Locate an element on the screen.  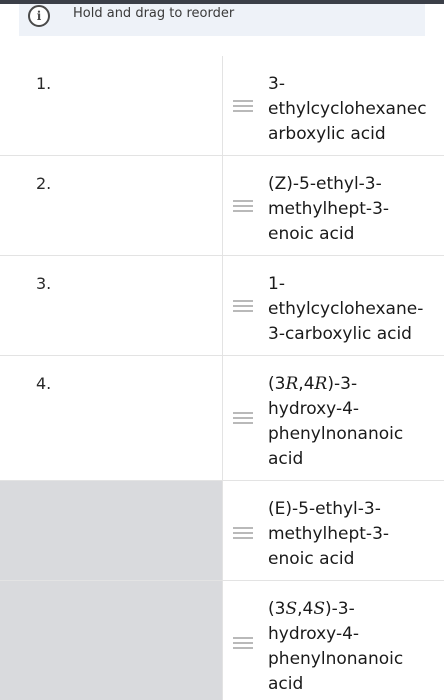
answer-line: (3R,4R)-3- is located at coordinates (313, 384).